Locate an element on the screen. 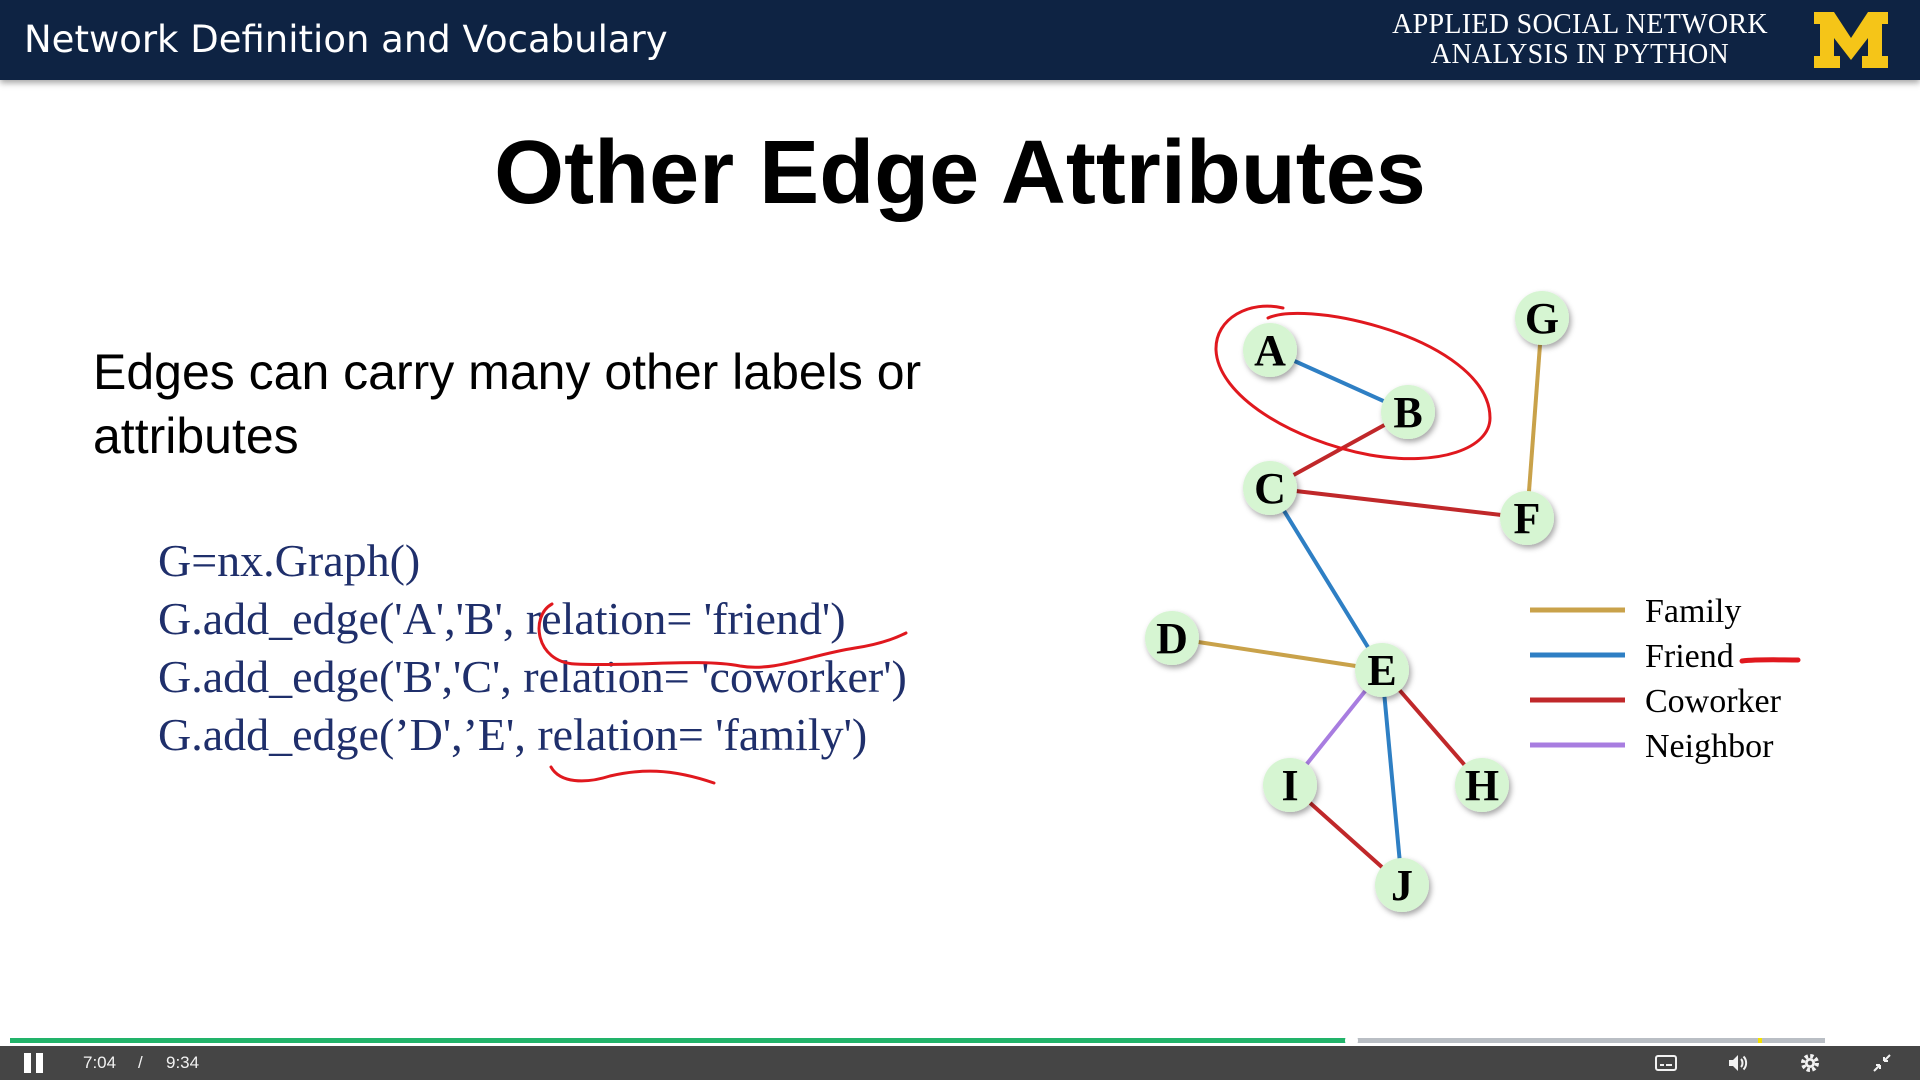 The height and width of the screenshot is (1080, 1920). michigan-logo is located at coordinates (1851, 40).